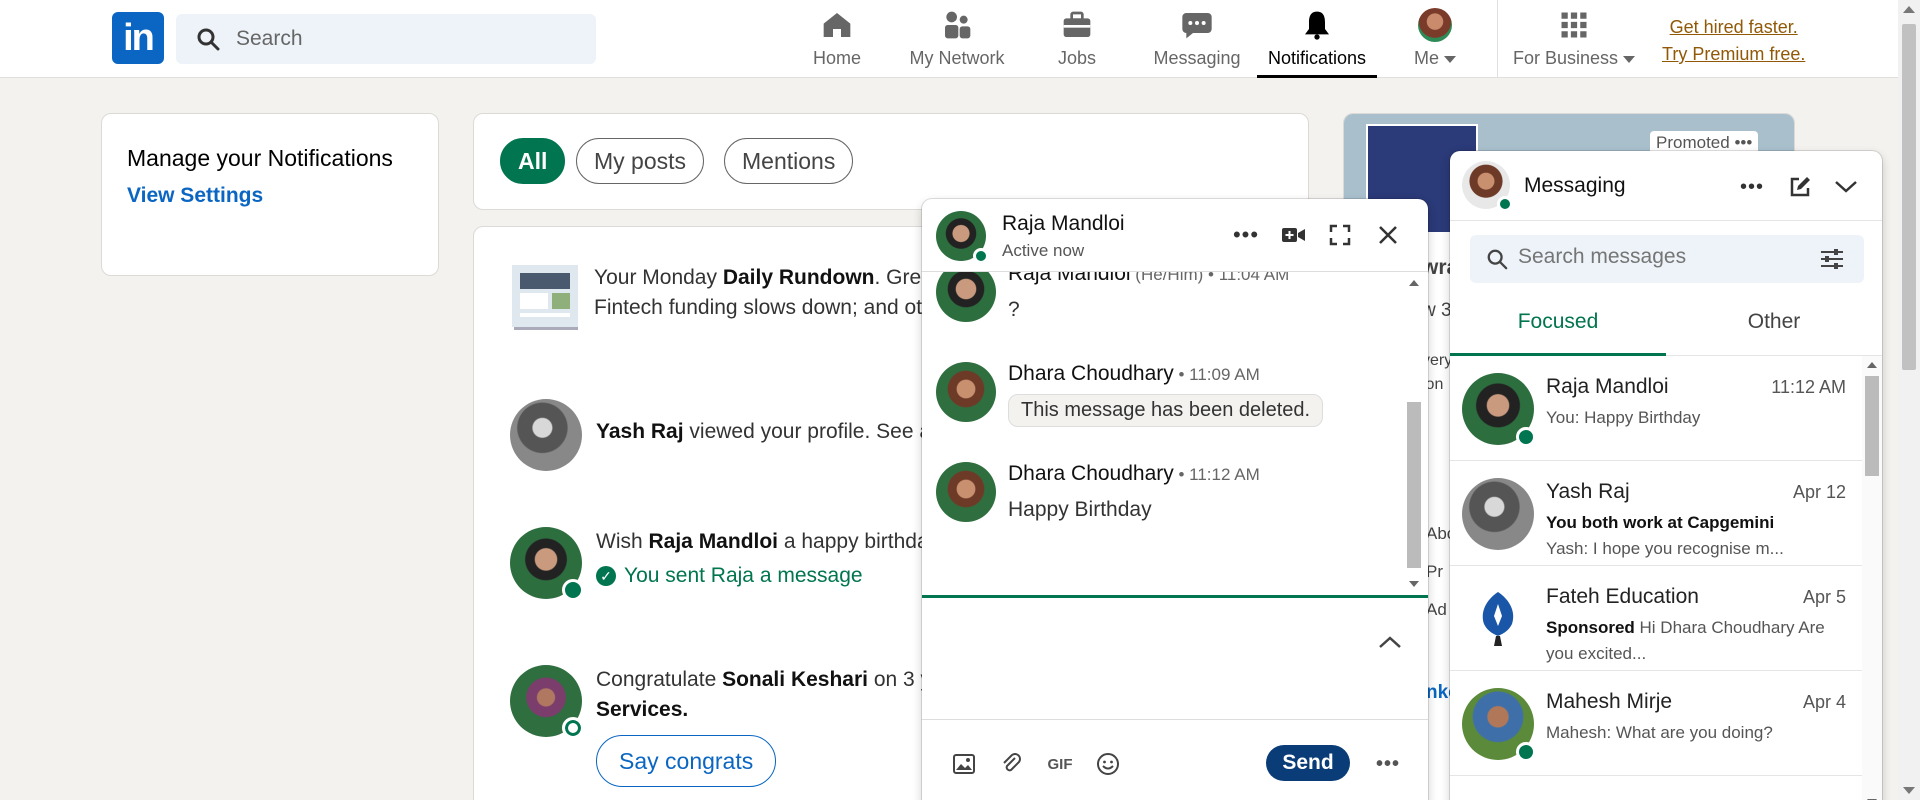 This screenshot has height=800, width=1920. I want to click on send-button: Send, so click(1308, 763).